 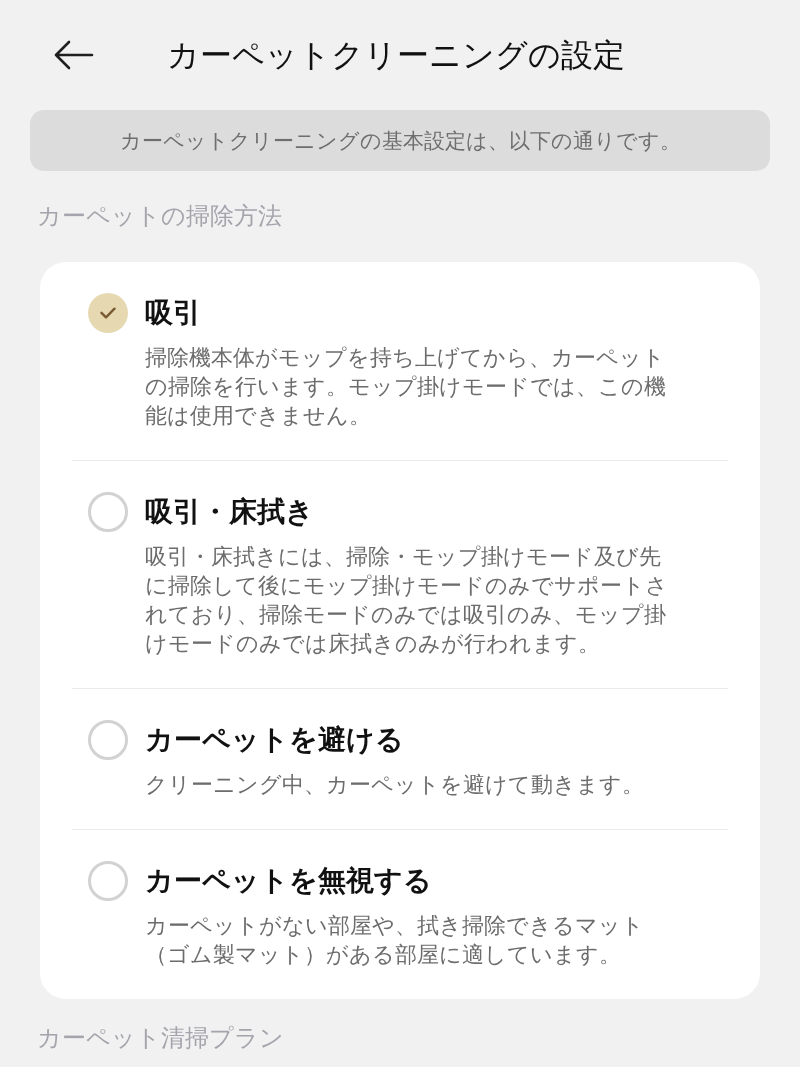 I want to click on option-title: 吸引・床拭き, so click(x=229, y=512).